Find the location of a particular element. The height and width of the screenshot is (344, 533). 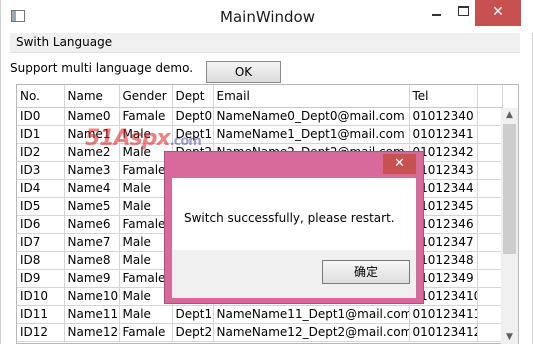

cell-no: ID1 is located at coordinates (41, 134).